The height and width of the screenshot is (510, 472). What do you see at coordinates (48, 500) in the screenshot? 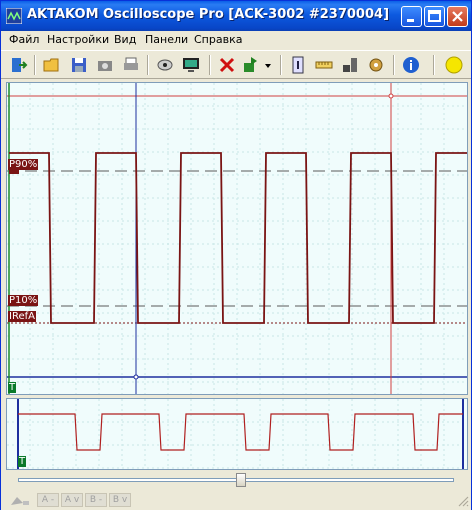
I see `status-button-a-minus: A -` at bounding box center [48, 500].